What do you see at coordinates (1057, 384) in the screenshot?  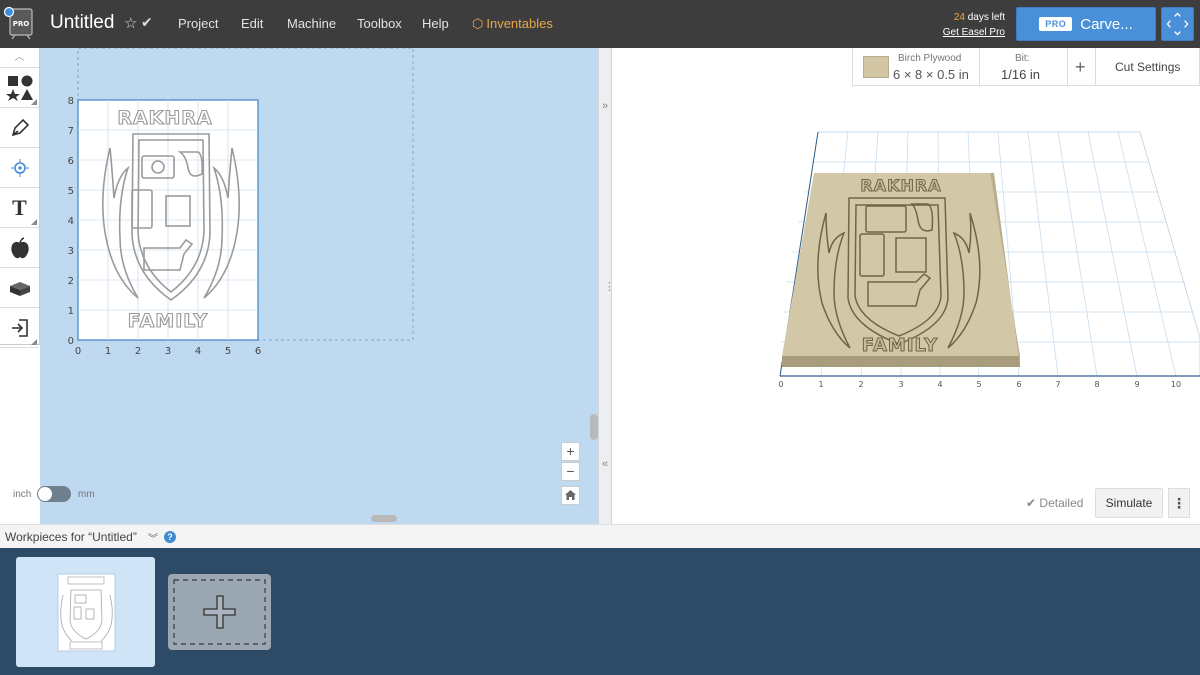 I see `preview-x-tick: 7` at bounding box center [1057, 384].